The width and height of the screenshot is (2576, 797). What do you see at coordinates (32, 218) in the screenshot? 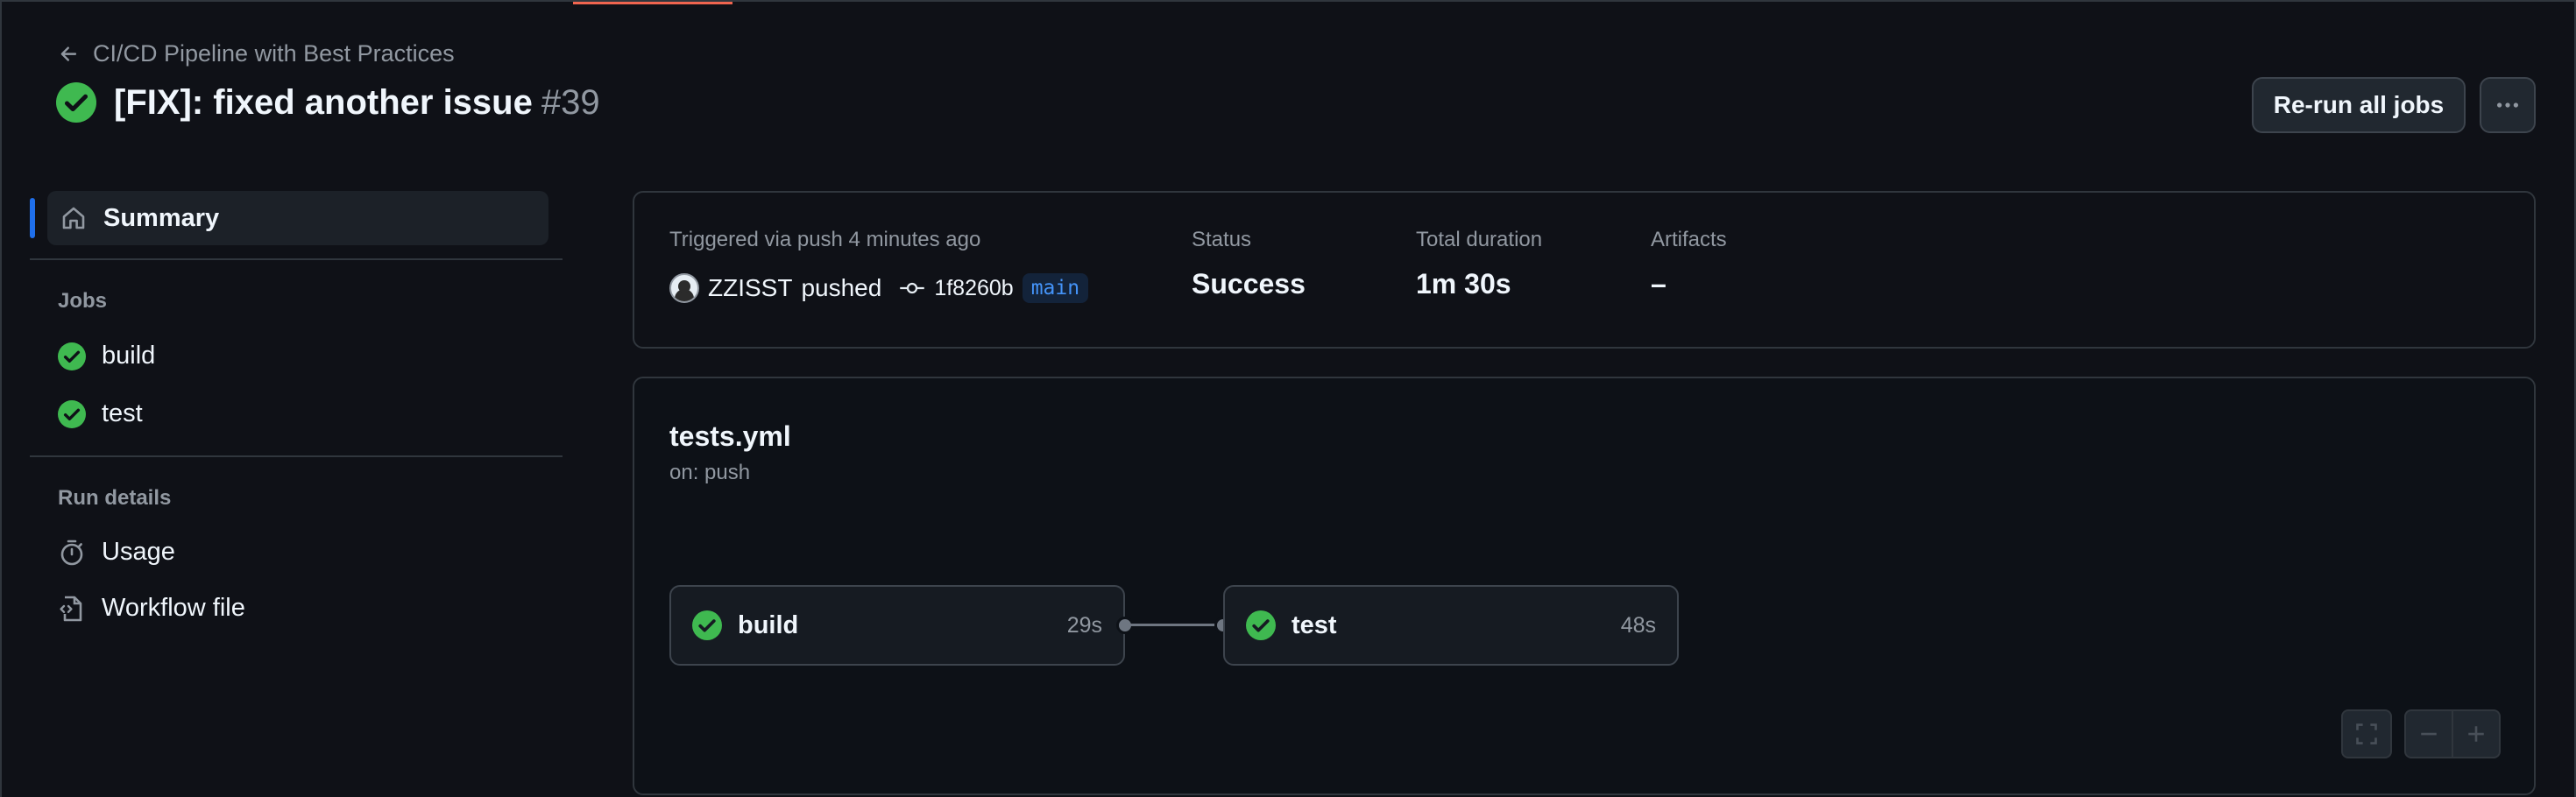
I see `active-indicator` at bounding box center [32, 218].